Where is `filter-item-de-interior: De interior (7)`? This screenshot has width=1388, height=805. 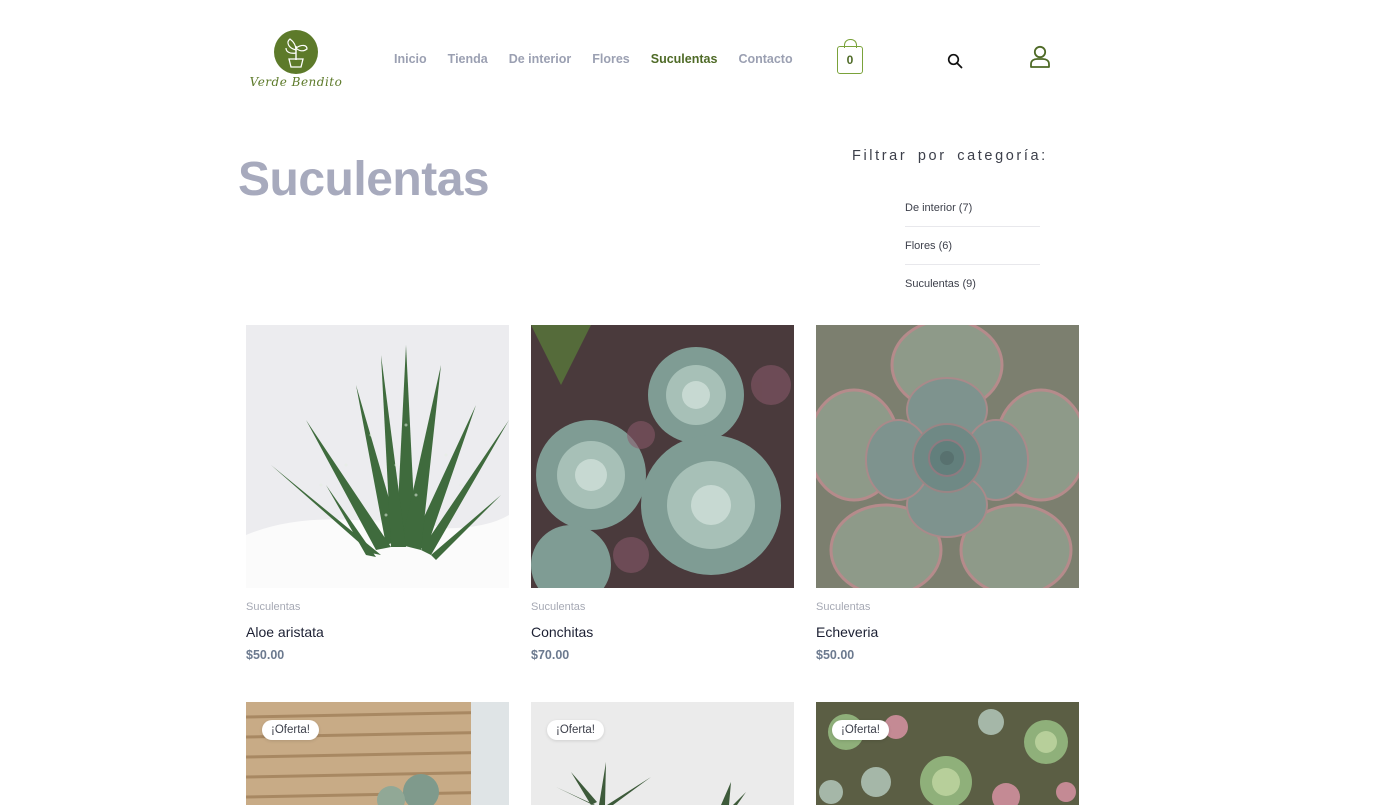
filter-item-de-interior: De interior (7) is located at coordinates (972, 208).